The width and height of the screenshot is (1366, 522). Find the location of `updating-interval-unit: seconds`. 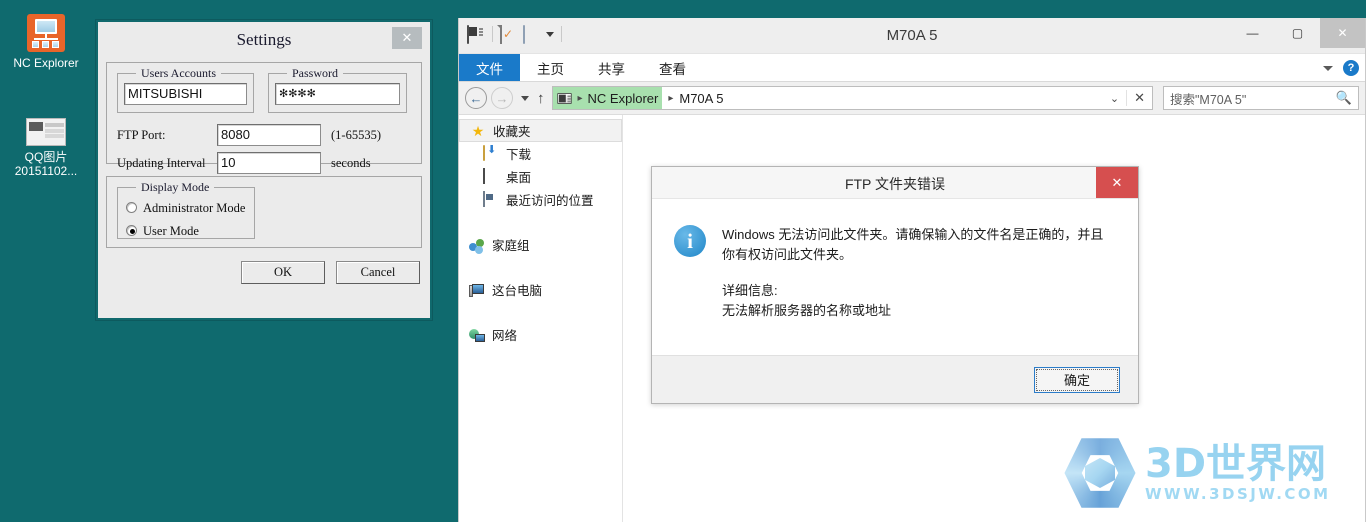

updating-interval-unit: seconds is located at coordinates (351, 162).